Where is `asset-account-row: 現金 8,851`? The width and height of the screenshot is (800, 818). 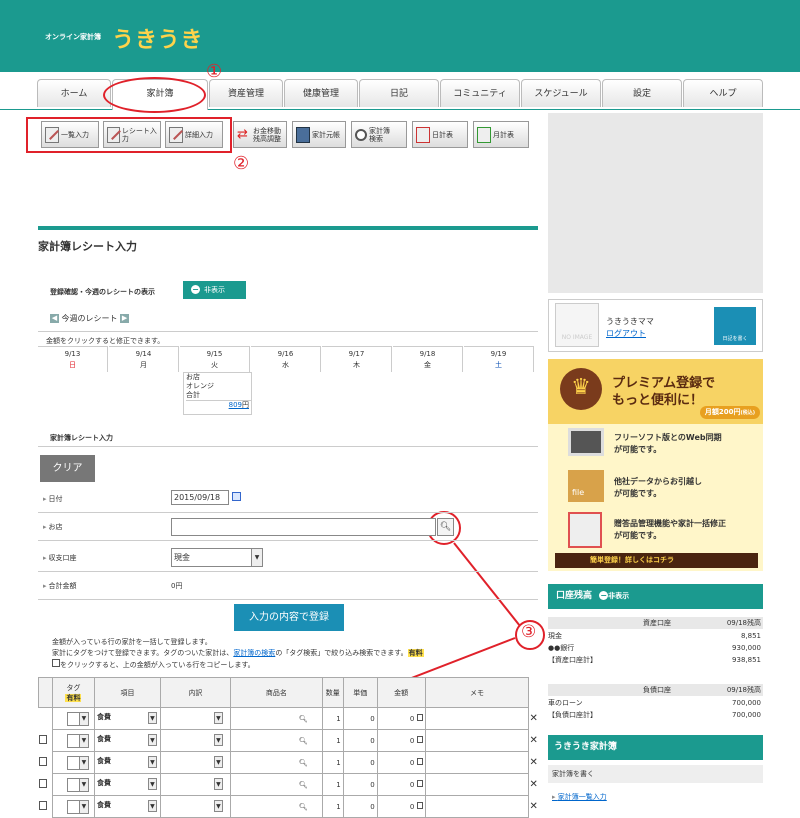
asset-account-row: 現金 8,851 is located at coordinates (655, 636).